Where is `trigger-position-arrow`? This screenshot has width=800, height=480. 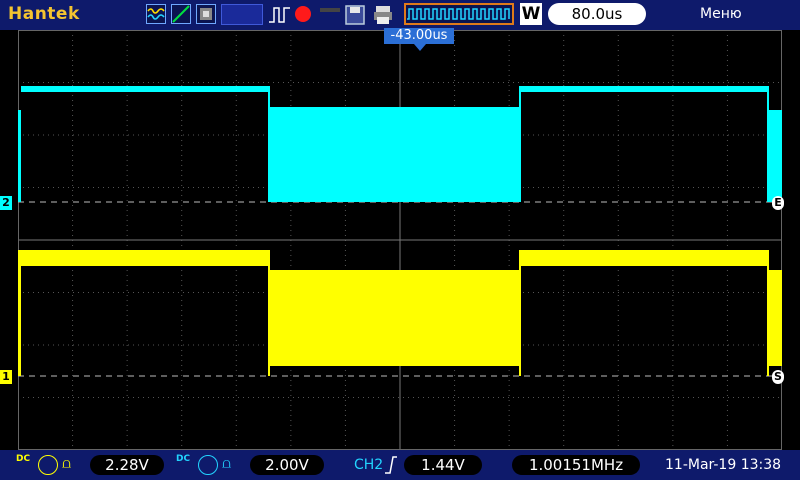
trigger-position-arrow is located at coordinates (420, 47).